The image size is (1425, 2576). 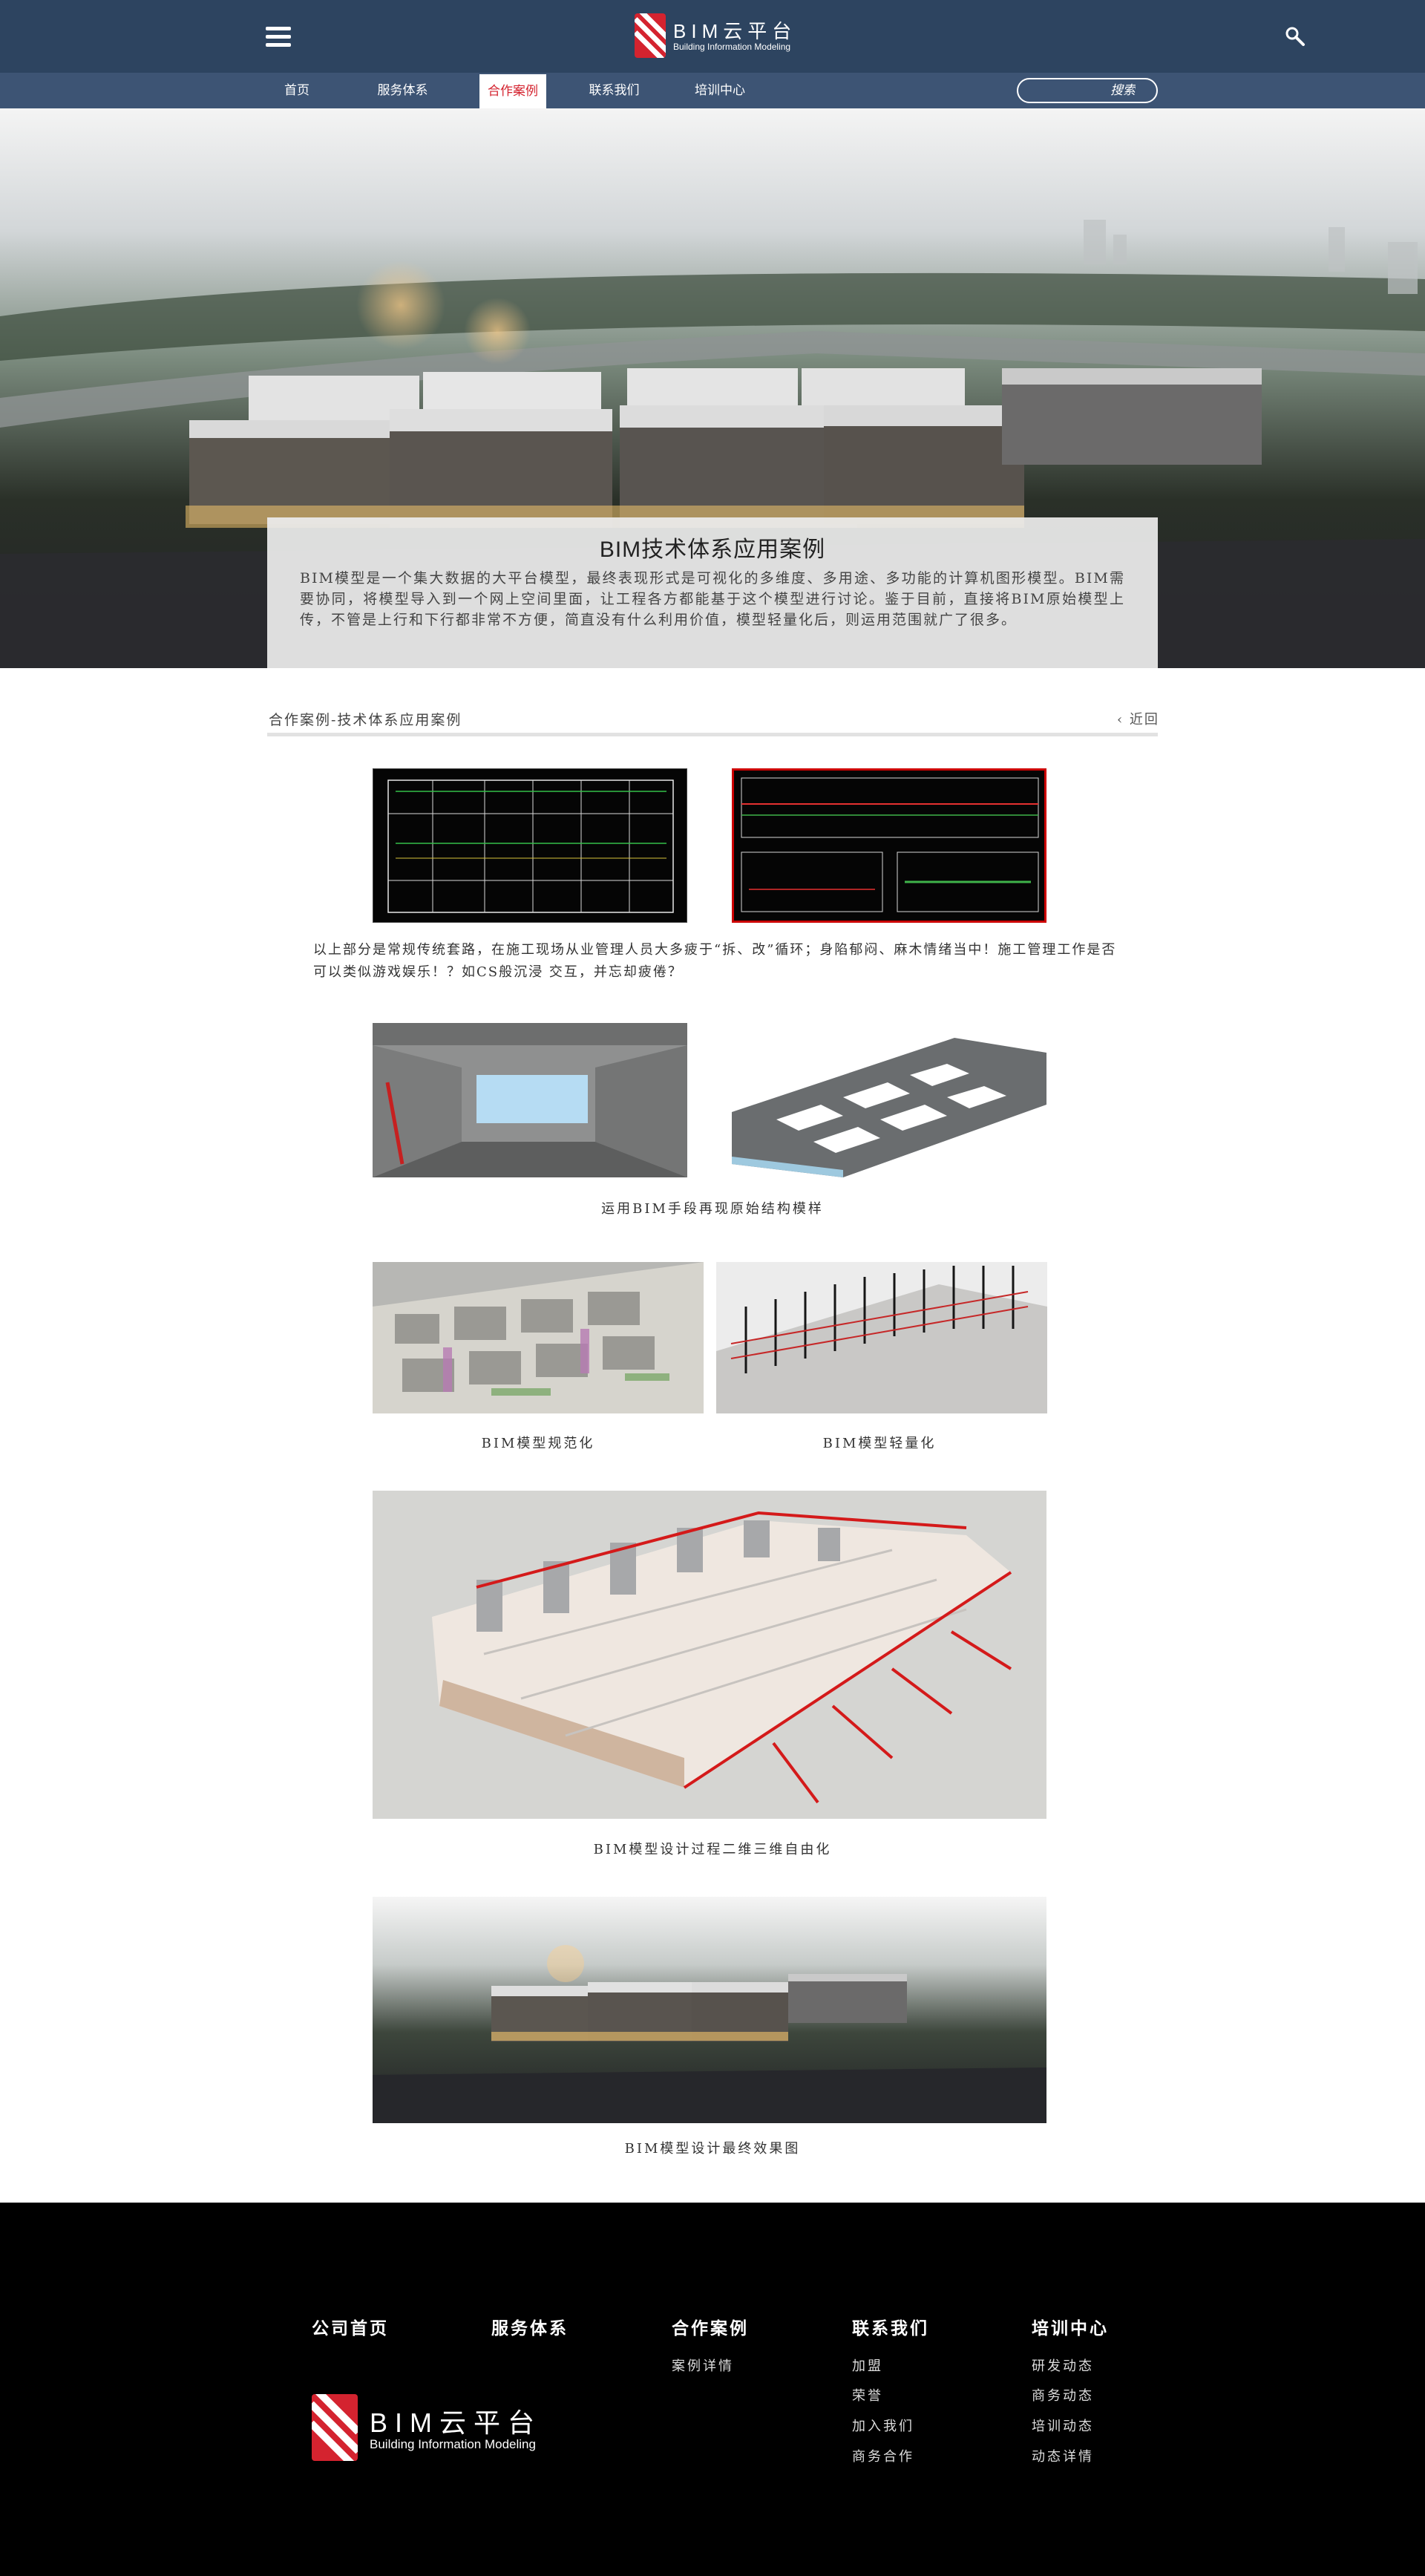 I want to click on cad-plan-image, so click(x=530, y=845).